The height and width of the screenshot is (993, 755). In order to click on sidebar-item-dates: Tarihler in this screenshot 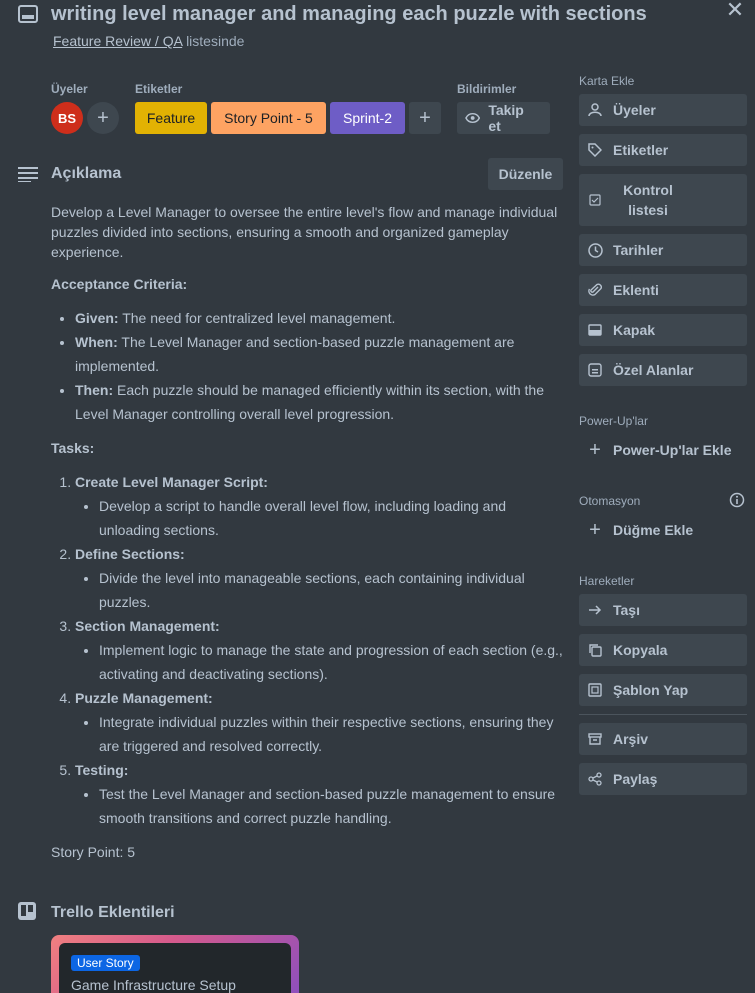, I will do `click(663, 250)`.